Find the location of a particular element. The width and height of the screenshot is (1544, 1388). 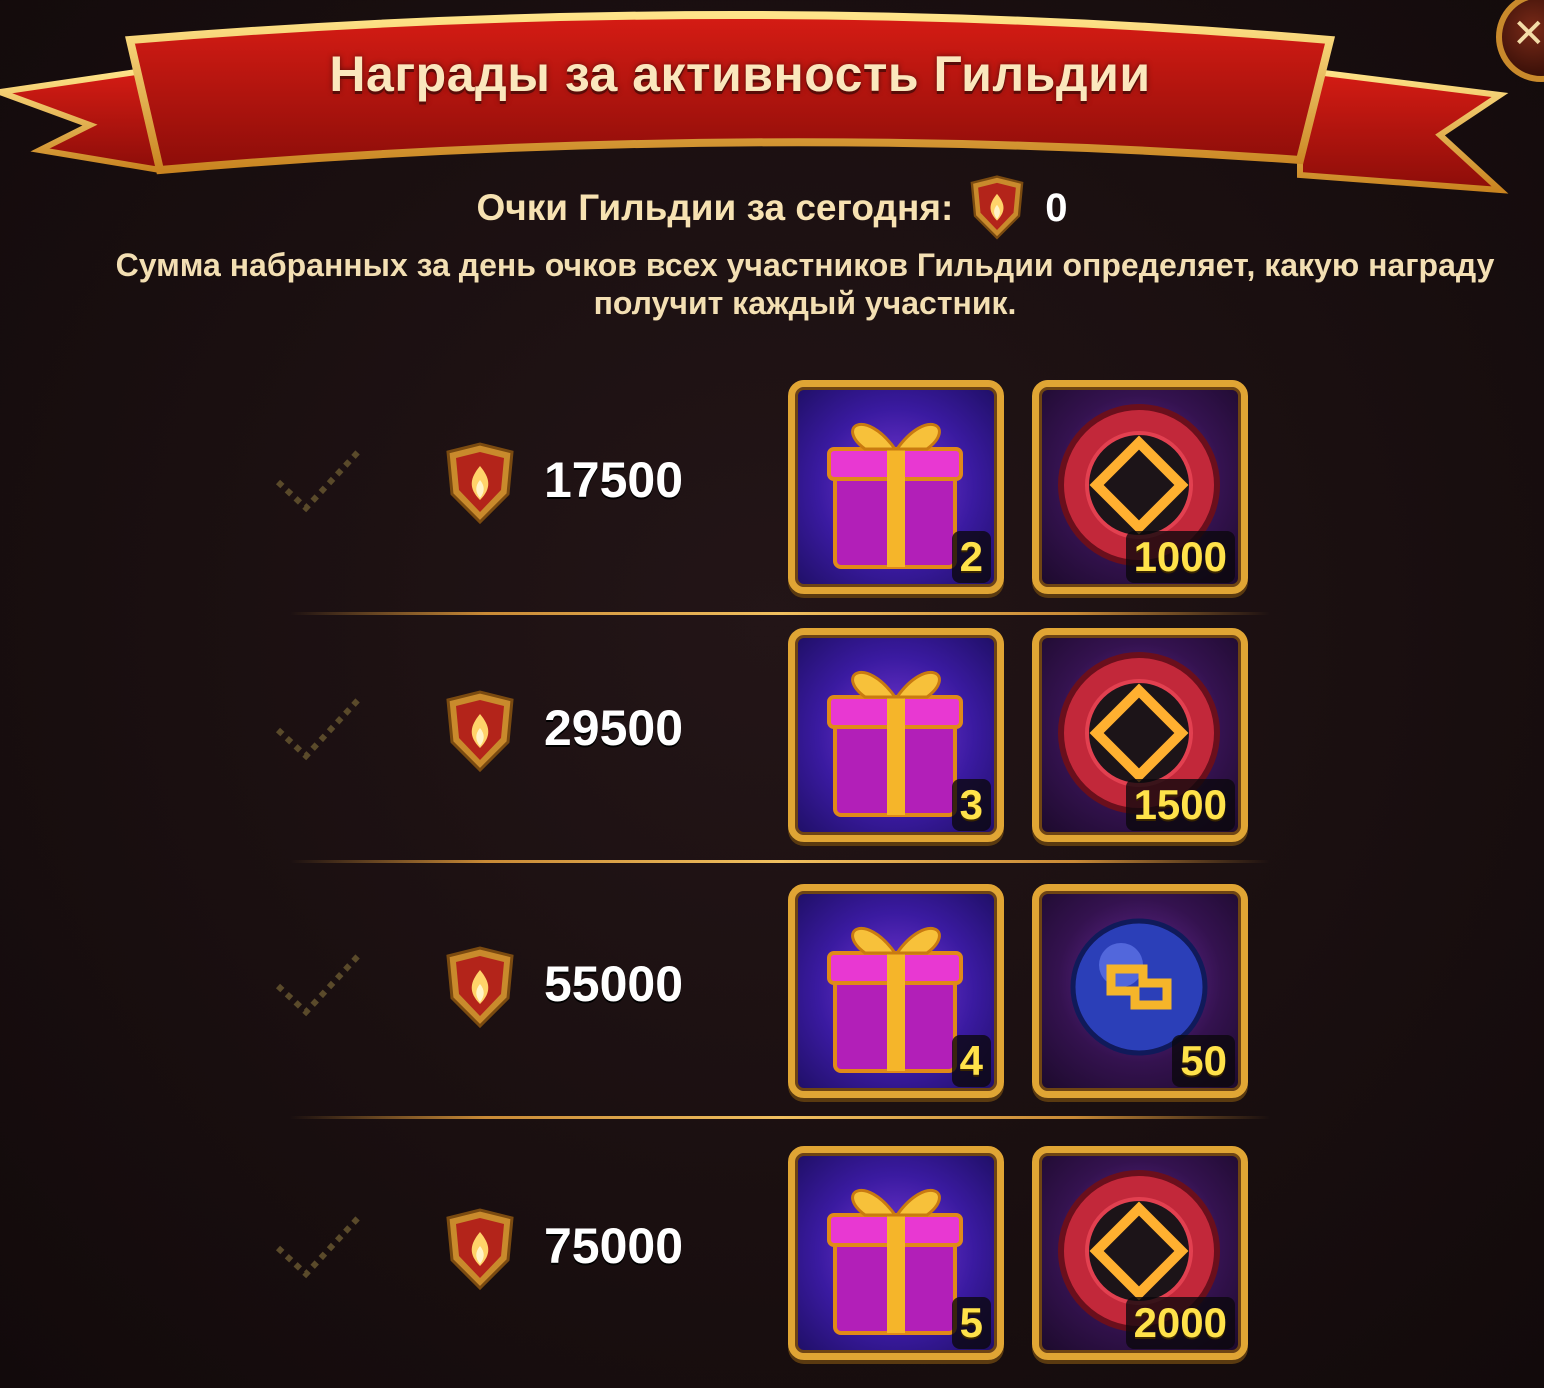

reward-slot-orb: 50 is located at coordinates (1140, 991).